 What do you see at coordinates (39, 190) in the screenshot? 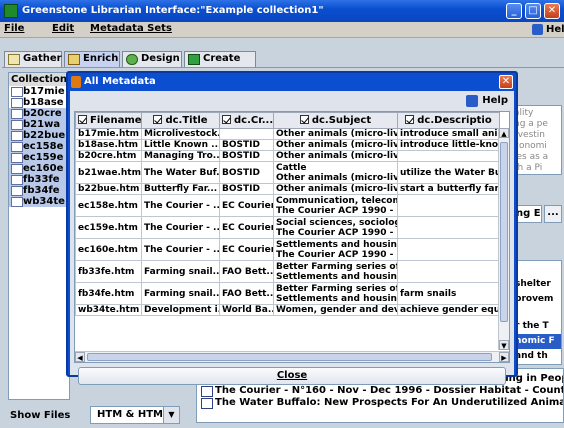
I see `tree-item: fb34fe` at bounding box center [39, 190].